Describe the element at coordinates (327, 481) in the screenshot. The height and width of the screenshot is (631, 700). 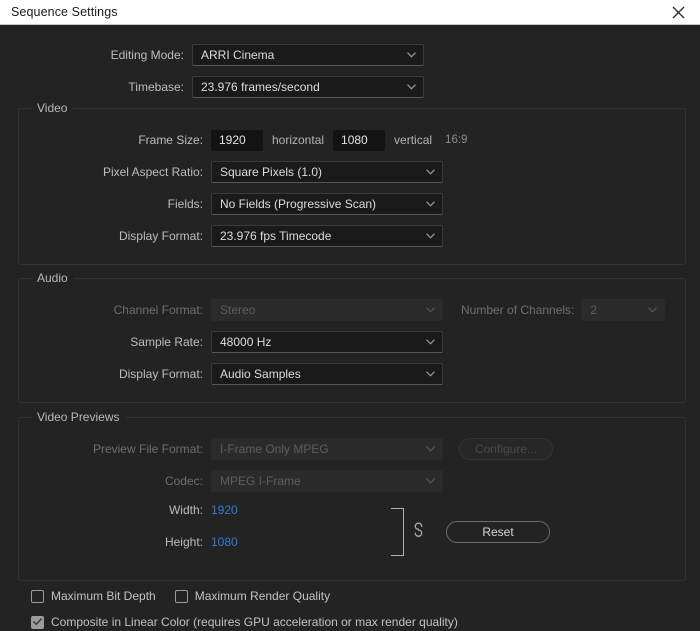
I see `codec-select: MPEG I-Frame` at that location.